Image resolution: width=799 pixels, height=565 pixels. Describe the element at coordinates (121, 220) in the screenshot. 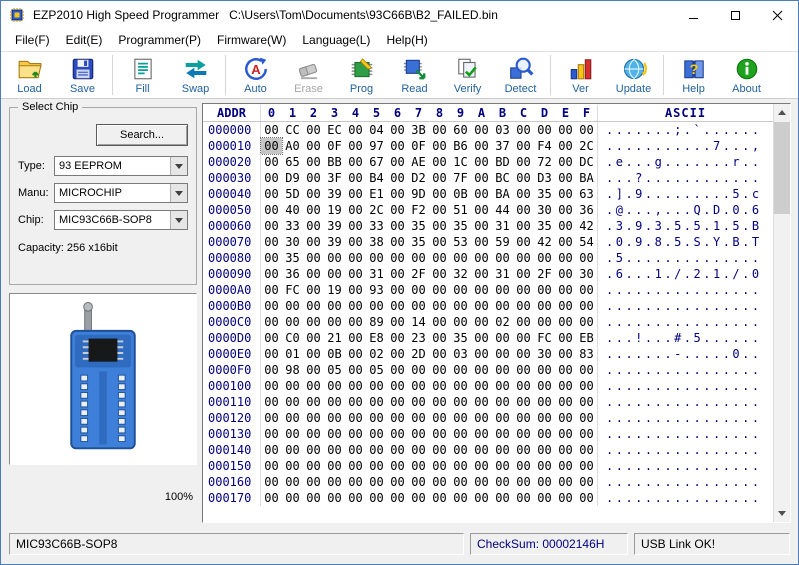

I see `chip-combobox: MIC93C66B-SOP8` at that location.